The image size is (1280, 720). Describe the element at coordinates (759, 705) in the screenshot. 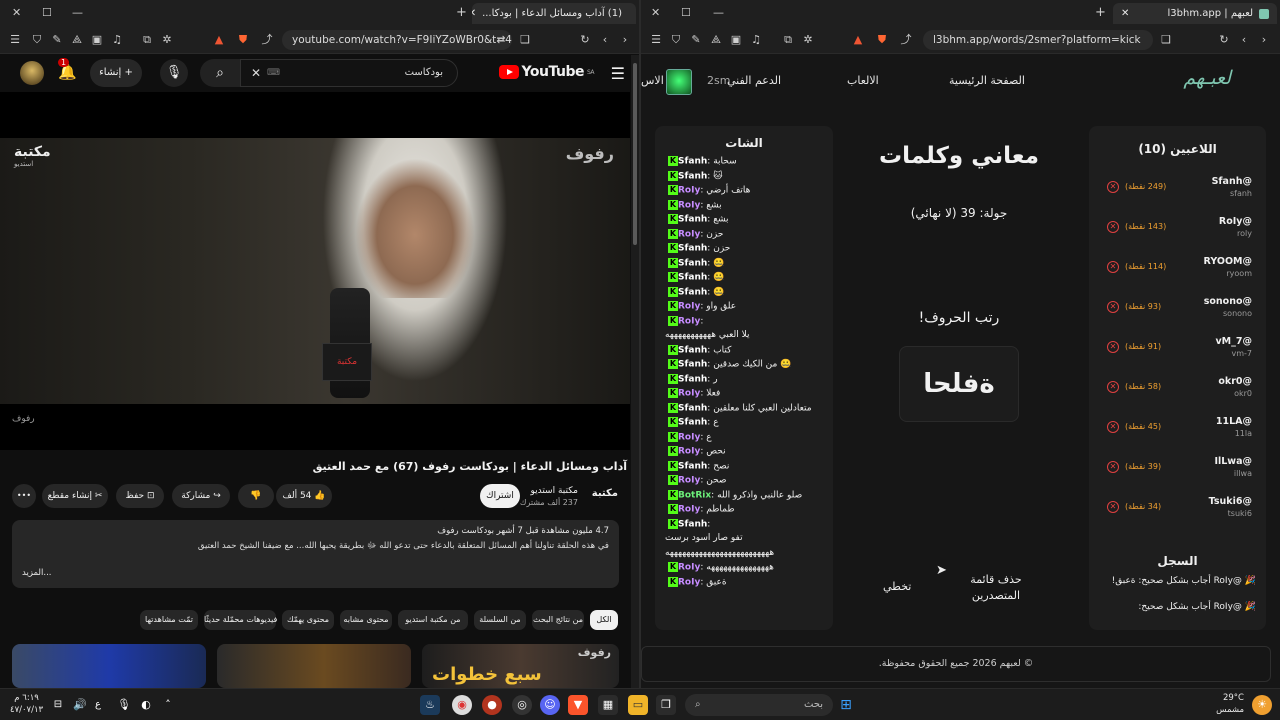

I see `taskbar-search: بحث ⌕` at that location.